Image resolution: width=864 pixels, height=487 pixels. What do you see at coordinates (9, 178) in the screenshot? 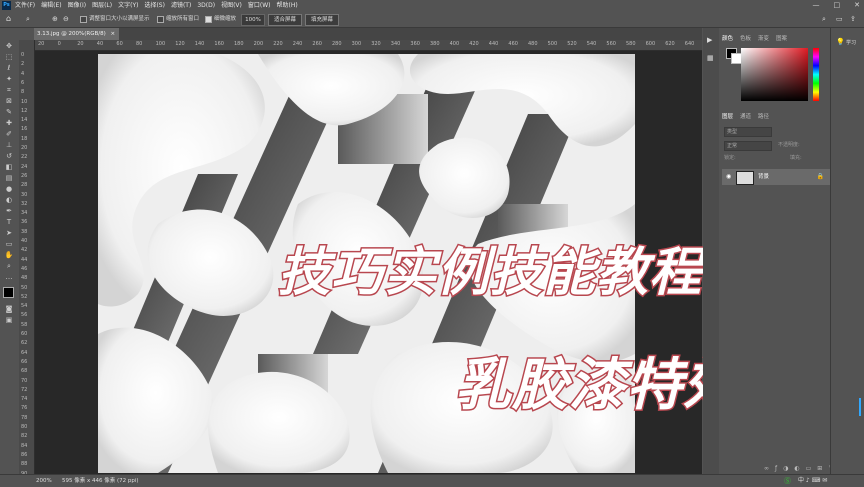
I see `gradient-tool-icon: ▤` at bounding box center [9, 178].